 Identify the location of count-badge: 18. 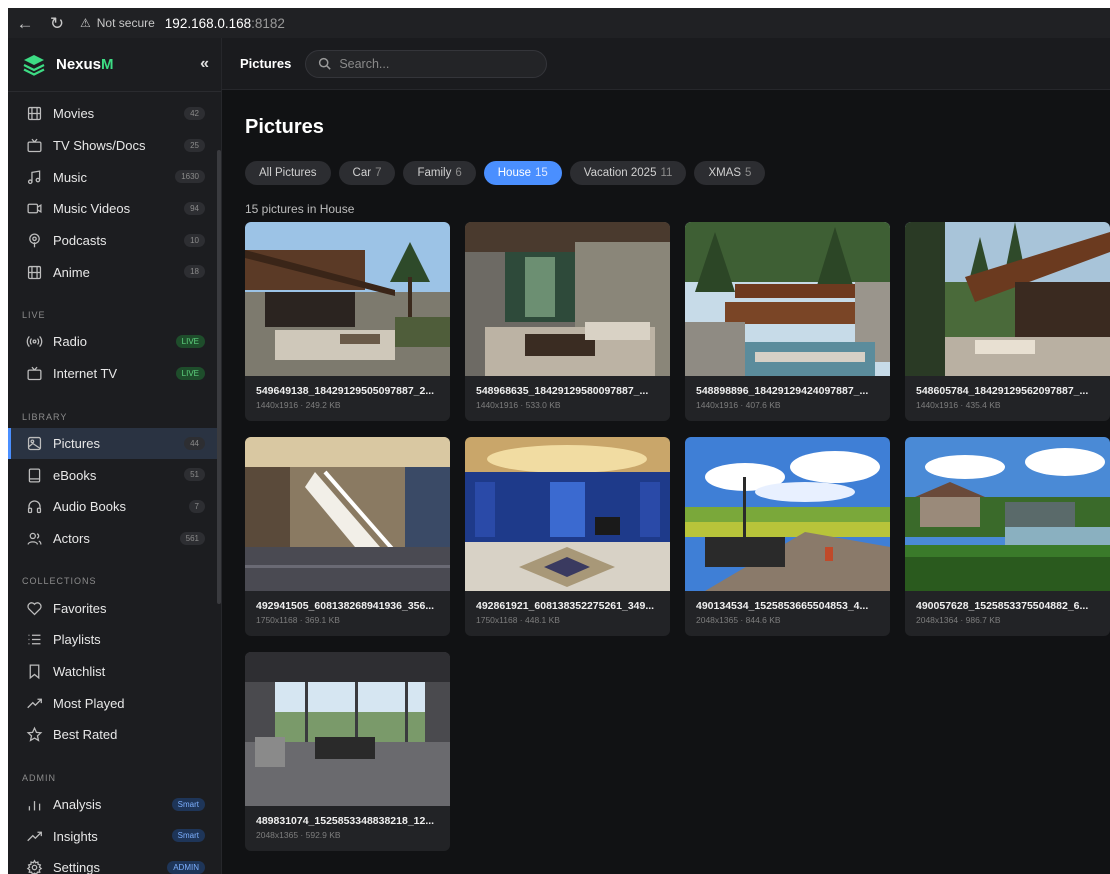
(194, 272).